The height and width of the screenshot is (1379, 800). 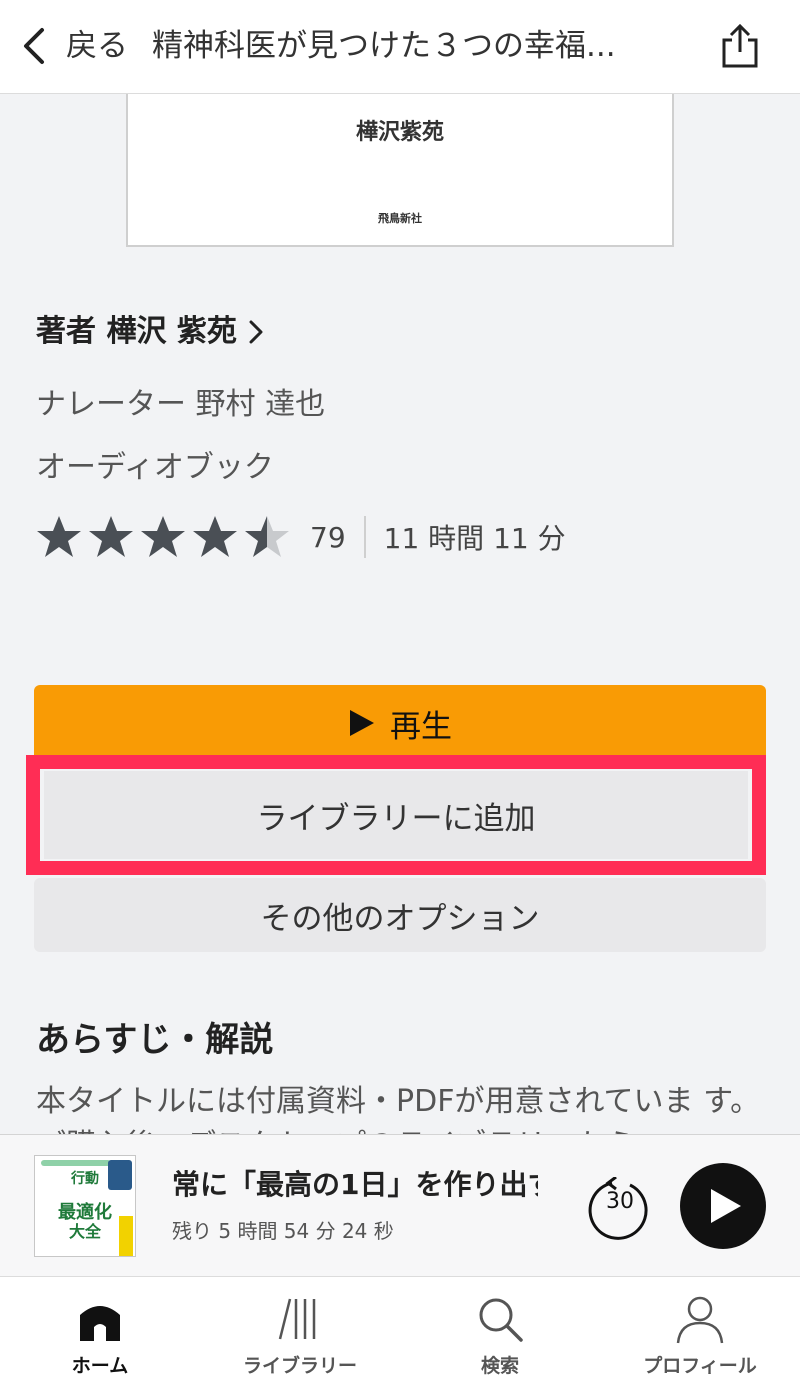 I want to click on tab-search: 検索, so click(x=500, y=1328).